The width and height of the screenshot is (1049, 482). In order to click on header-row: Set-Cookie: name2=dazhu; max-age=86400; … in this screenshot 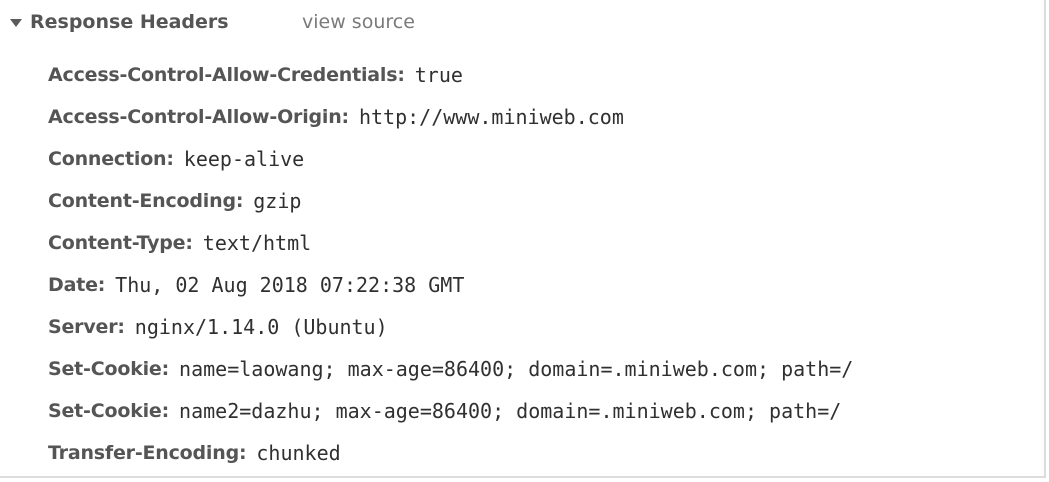, I will do `click(450, 411)`.